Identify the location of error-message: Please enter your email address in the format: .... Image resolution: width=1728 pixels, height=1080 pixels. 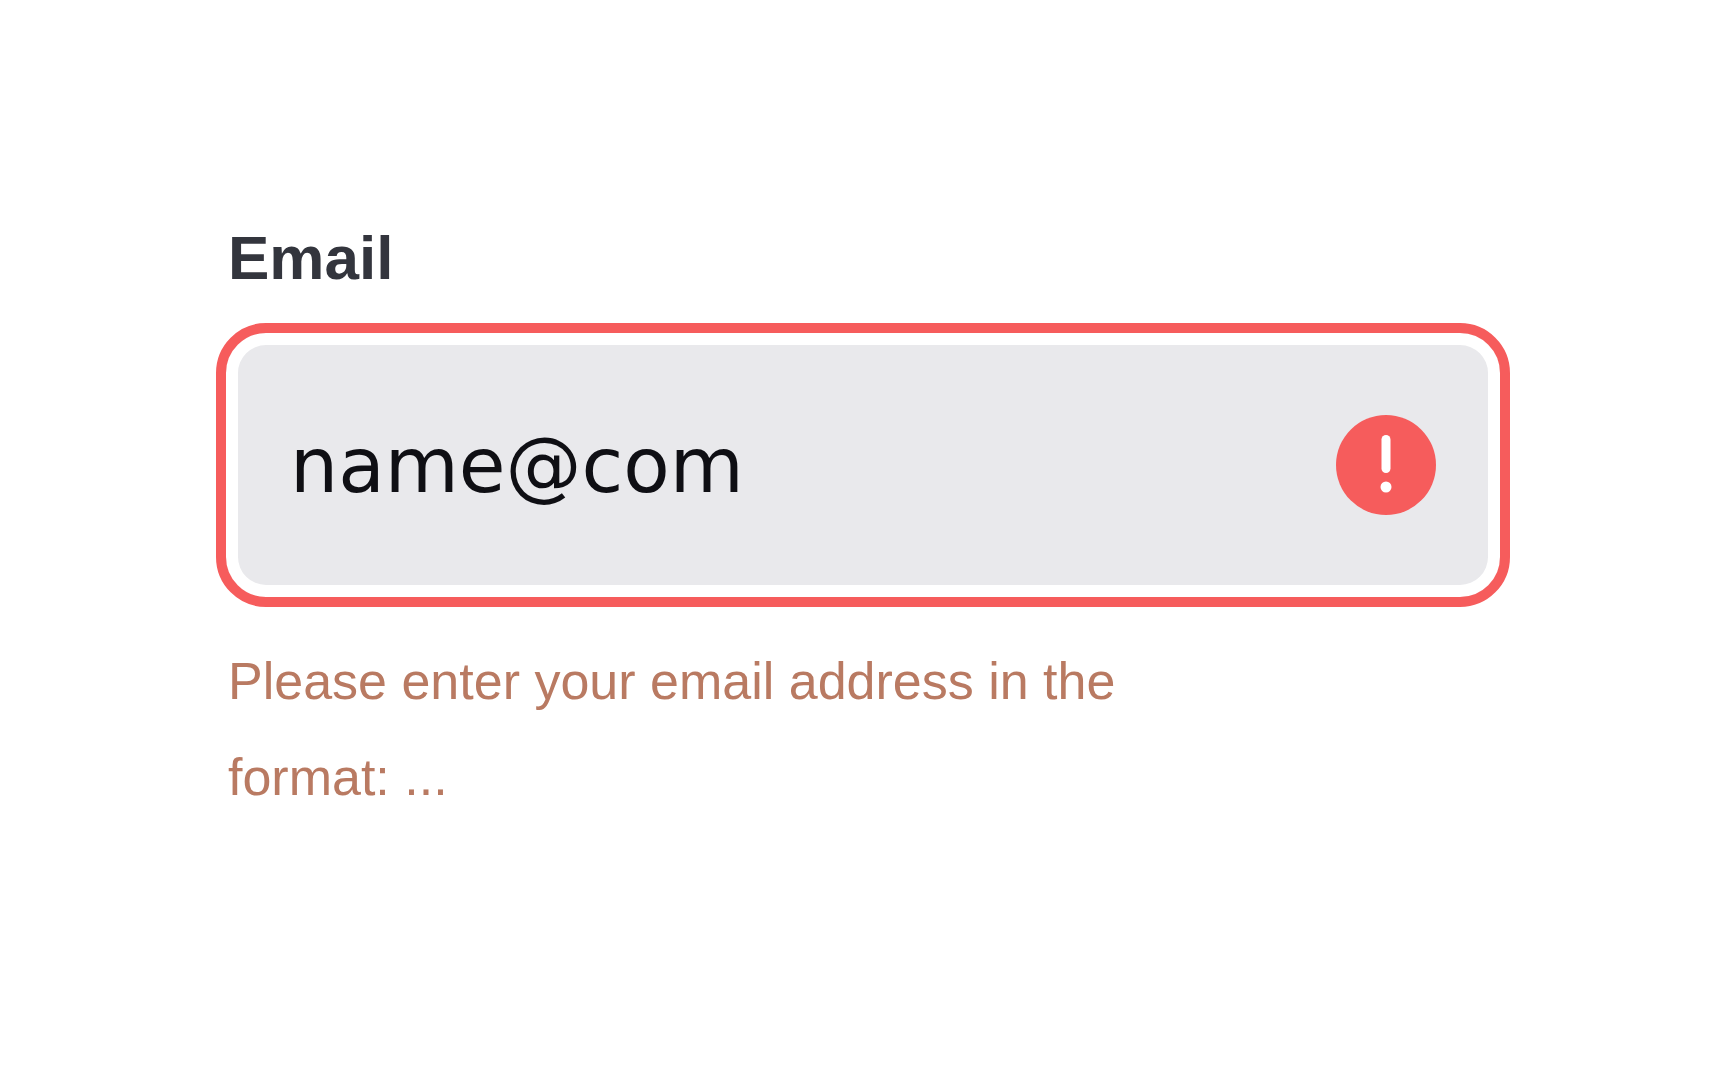
(672, 729).